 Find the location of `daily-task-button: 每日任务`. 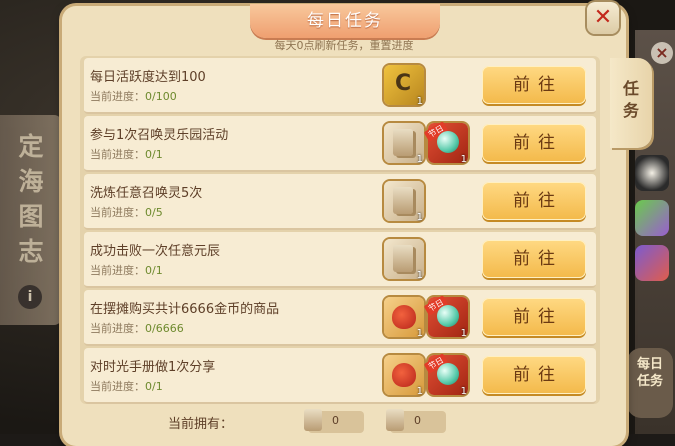

daily-task-button: 每日任务 is located at coordinates (650, 383).